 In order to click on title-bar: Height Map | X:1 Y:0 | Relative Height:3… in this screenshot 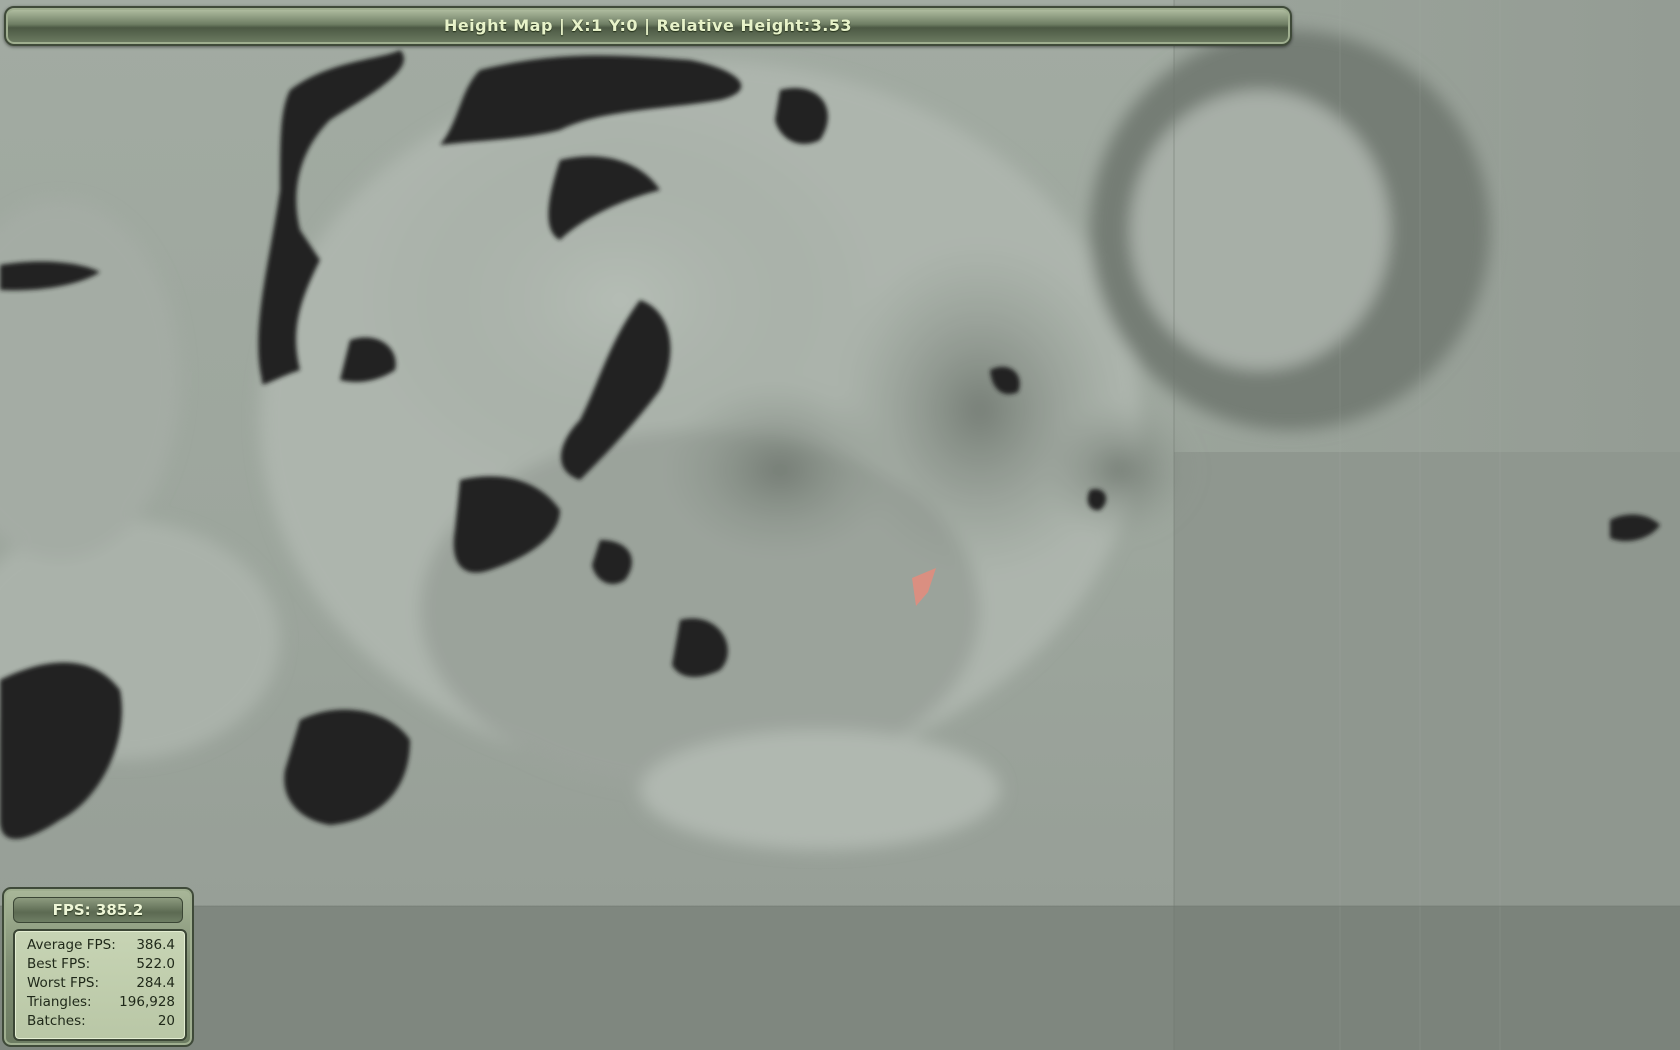, I will do `click(648, 26)`.